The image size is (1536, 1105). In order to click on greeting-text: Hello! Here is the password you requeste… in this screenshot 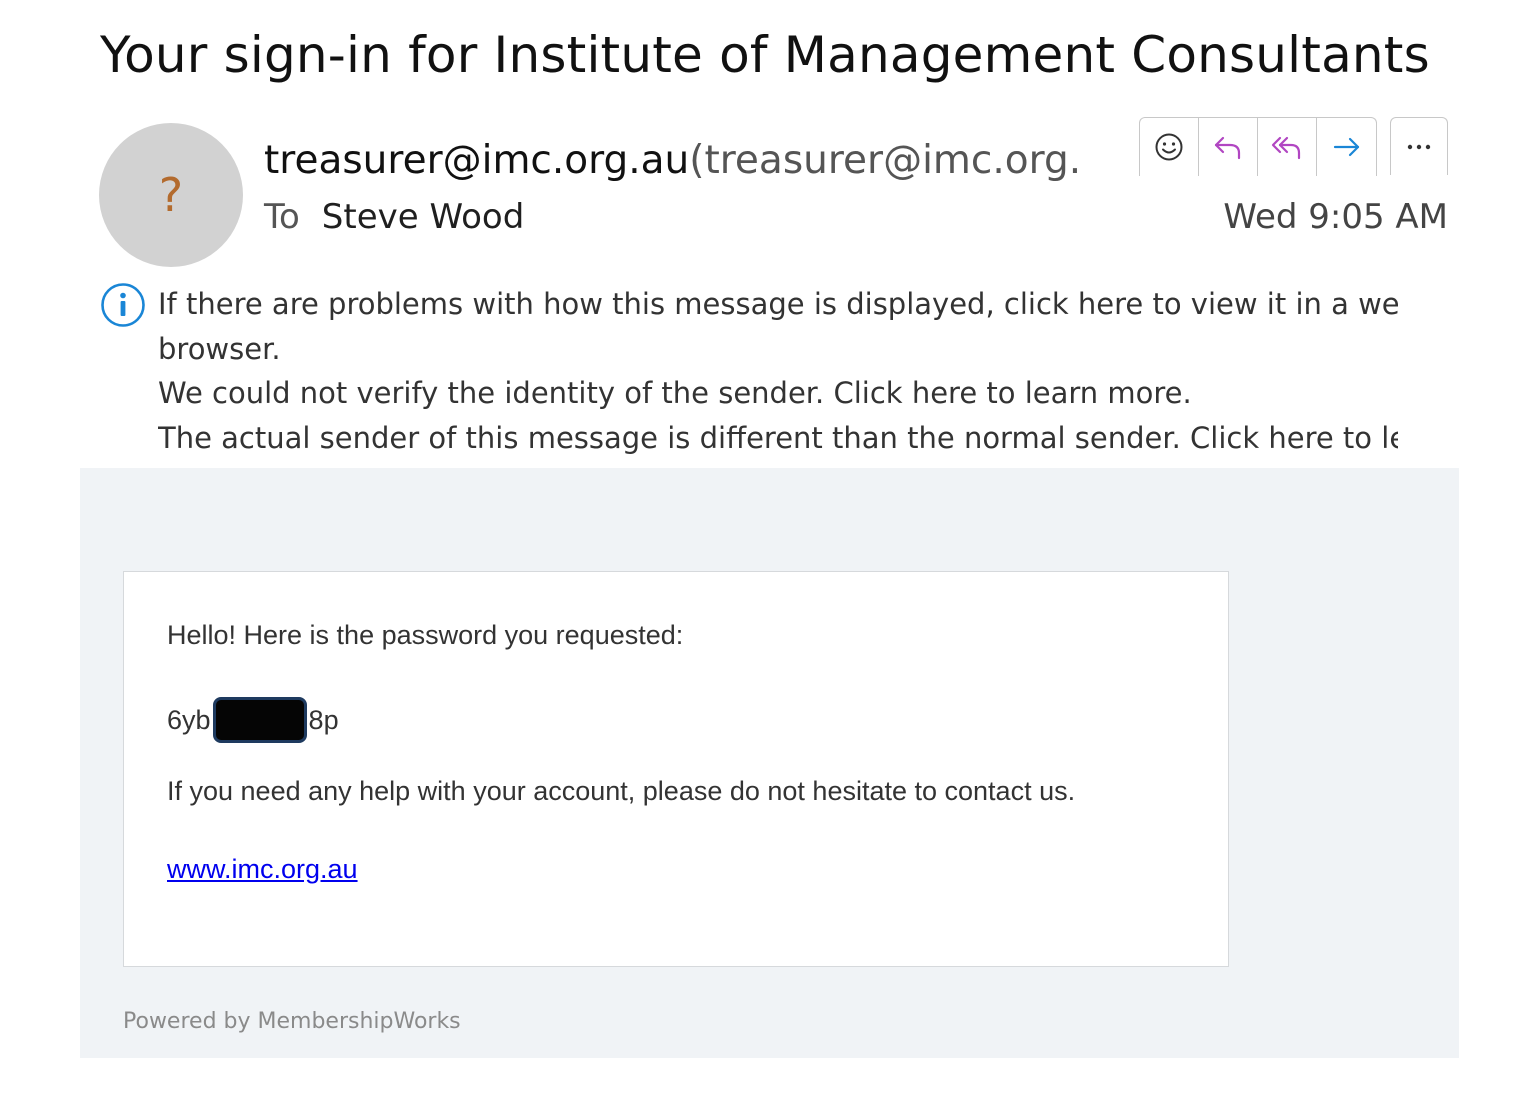, I will do `click(425, 635)`.